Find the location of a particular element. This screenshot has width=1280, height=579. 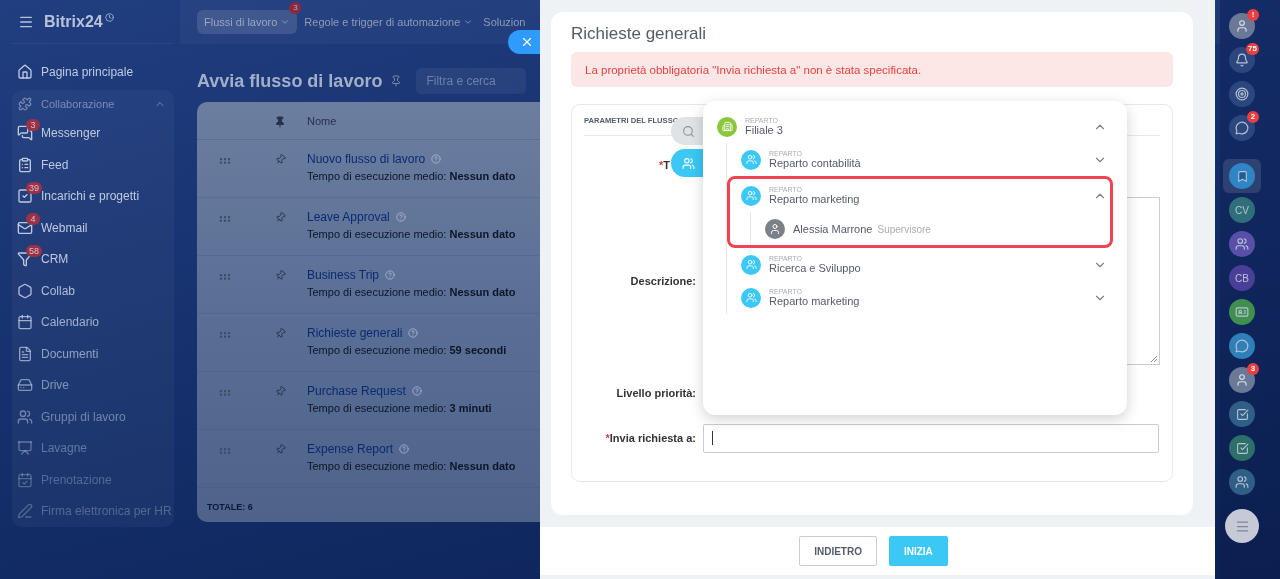

document-icon is located at coordinates (25, 353).